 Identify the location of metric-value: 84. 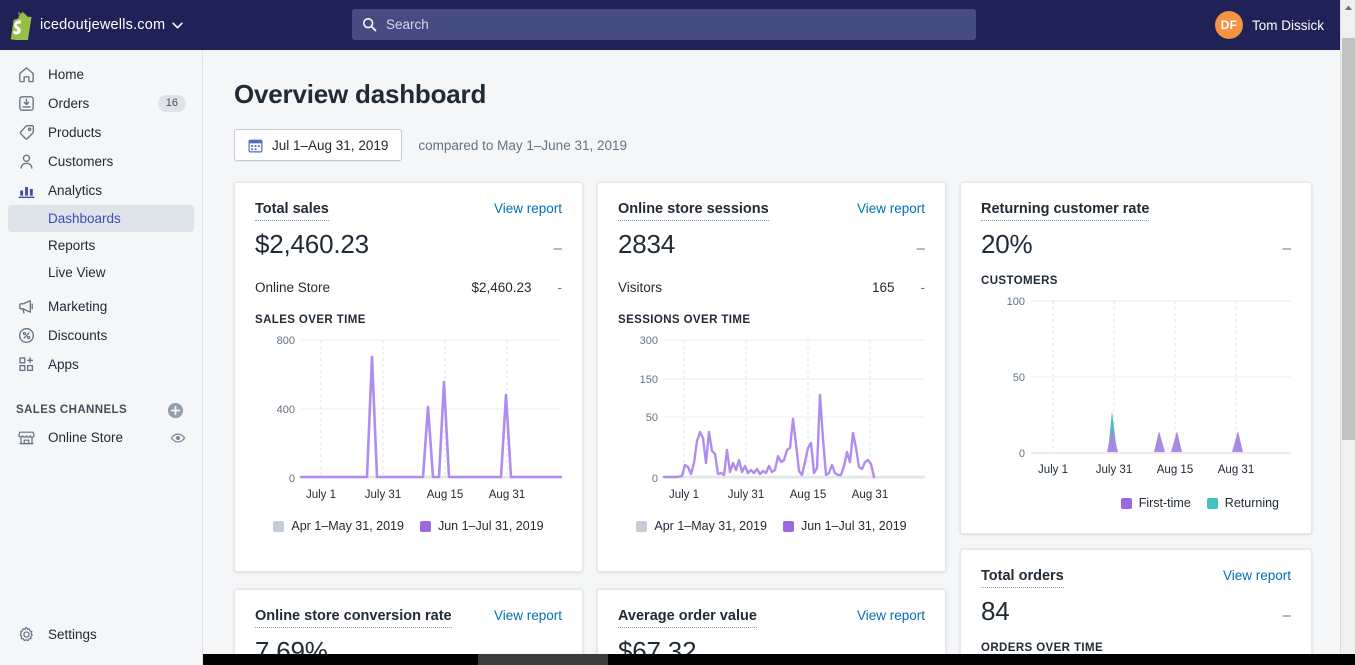
(995, 611).